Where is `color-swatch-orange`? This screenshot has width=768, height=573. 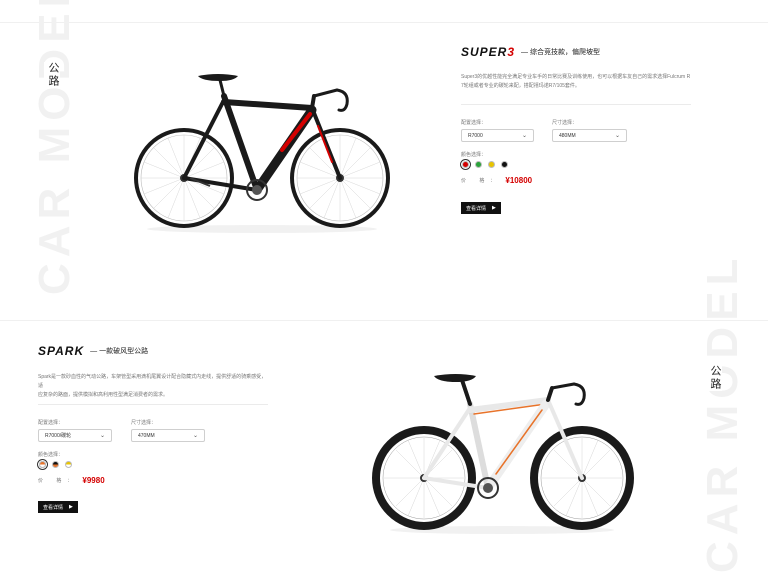
color-swatch-orange is located at coordinates (42, 464).